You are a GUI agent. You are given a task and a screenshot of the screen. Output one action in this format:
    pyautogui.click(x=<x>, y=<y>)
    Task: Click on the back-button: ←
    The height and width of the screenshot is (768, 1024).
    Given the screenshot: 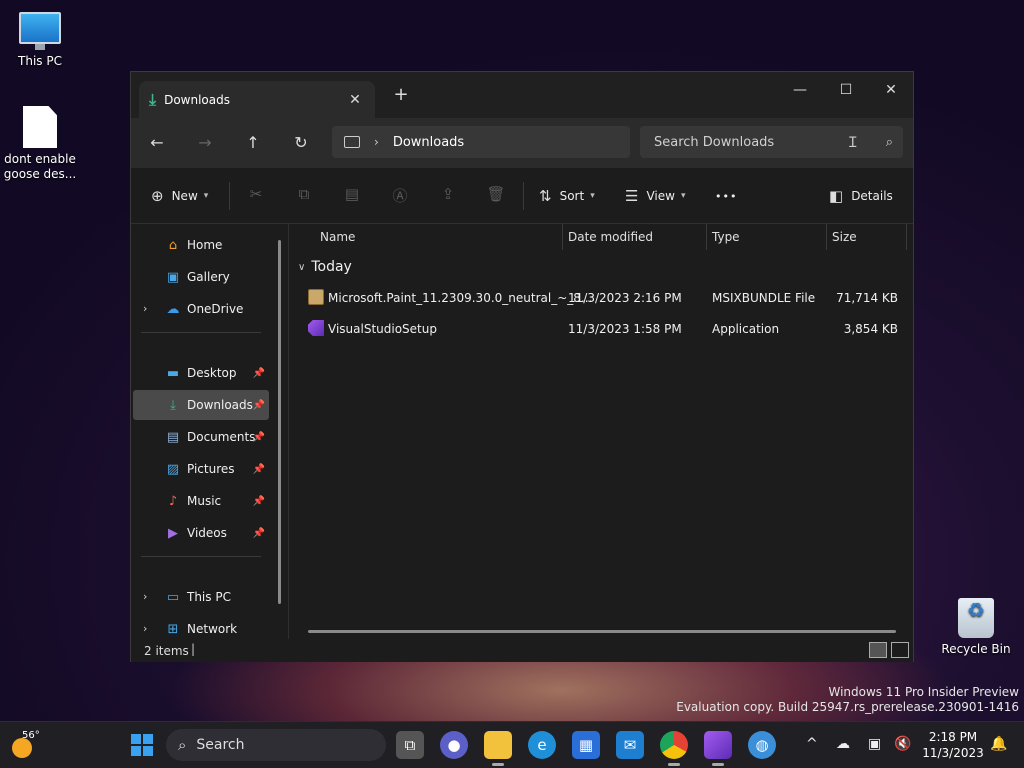 What is the action you would take?
    pyautogui.click(x=157, y=143)
    